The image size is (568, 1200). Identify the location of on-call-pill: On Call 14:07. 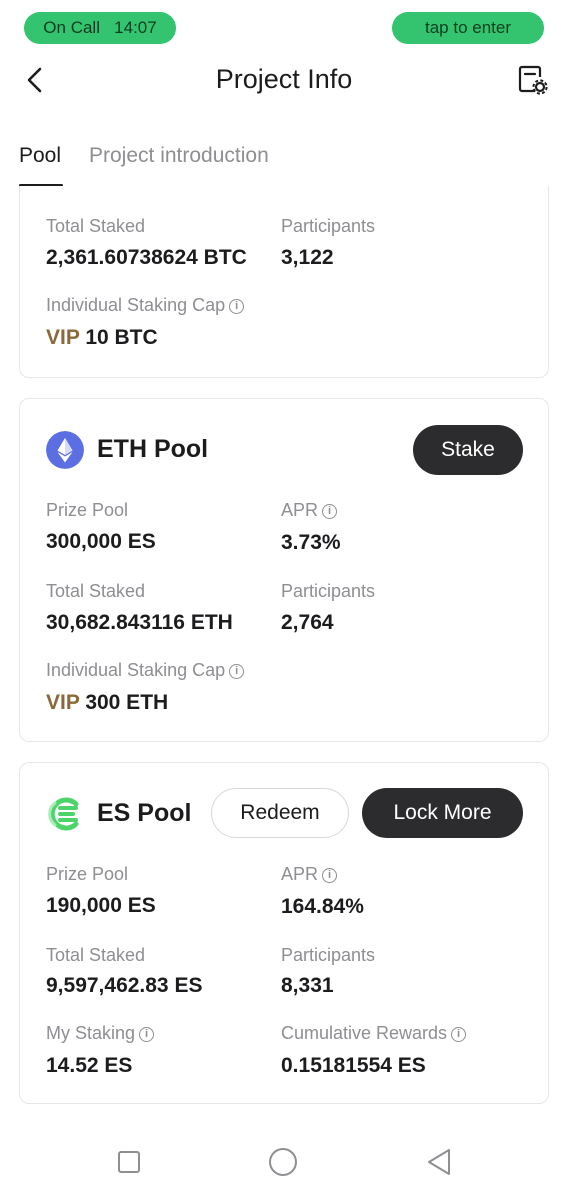
(100, 28).